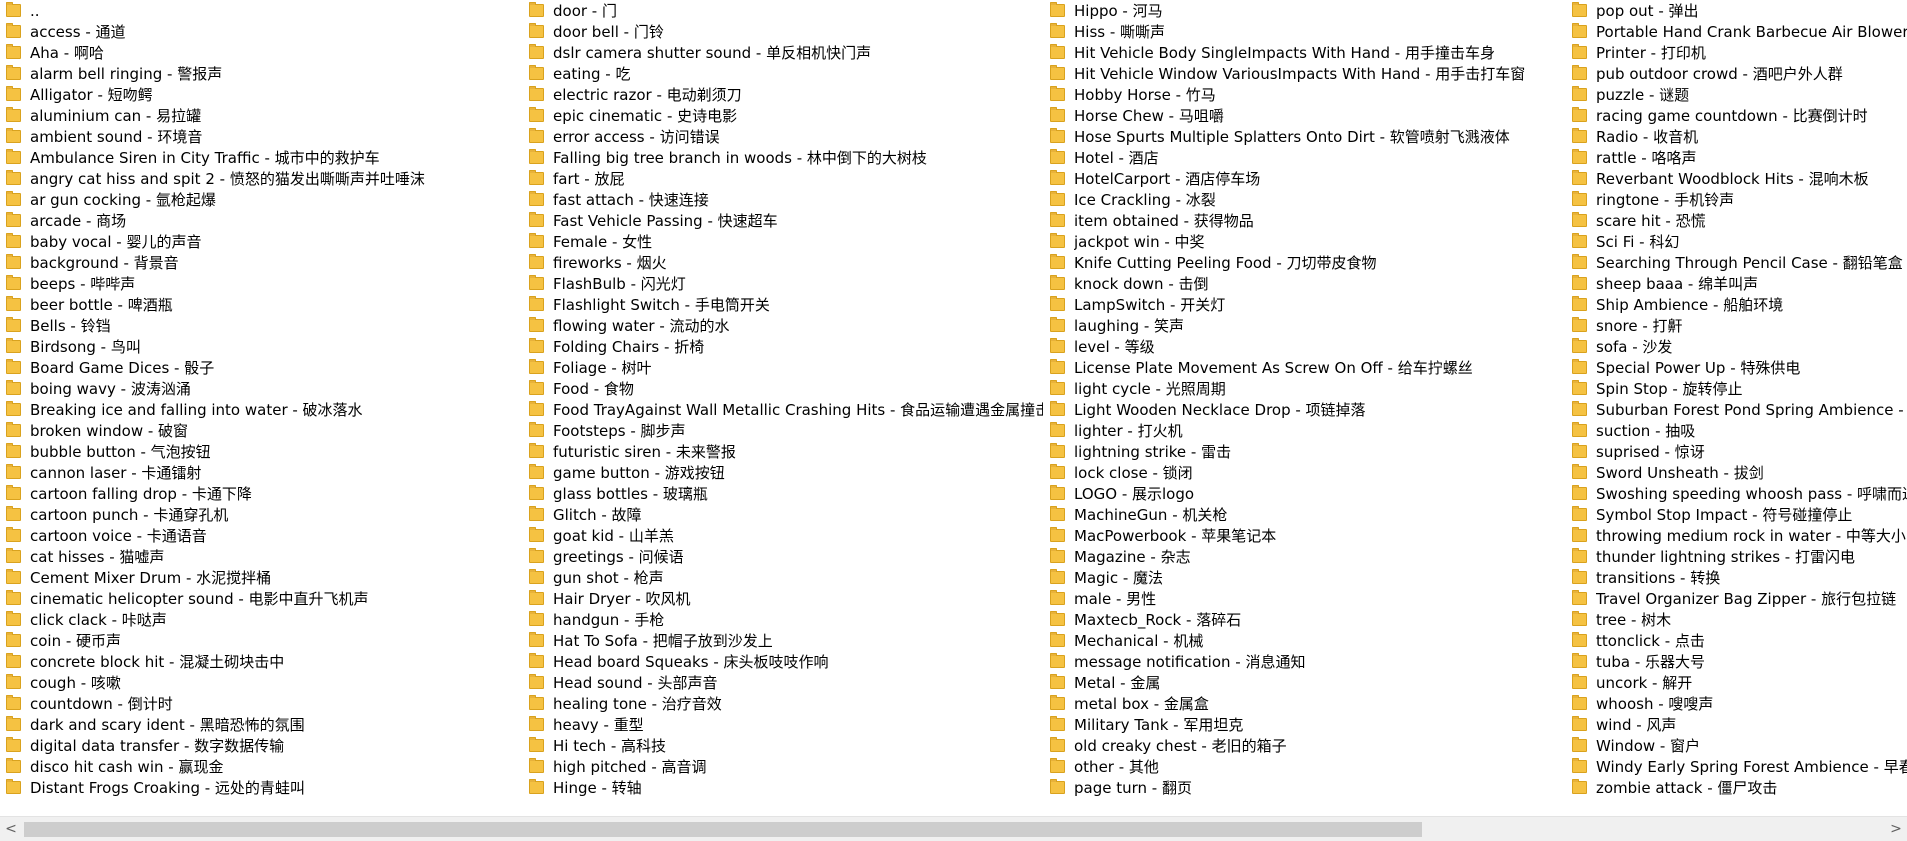 The width and height of the screenshot is (1907, 841). Describe the element at coordinates (1736, 556) in the screenshot. I see `folder-item: thunder lightning strikes - 打雷闪电` at that location.